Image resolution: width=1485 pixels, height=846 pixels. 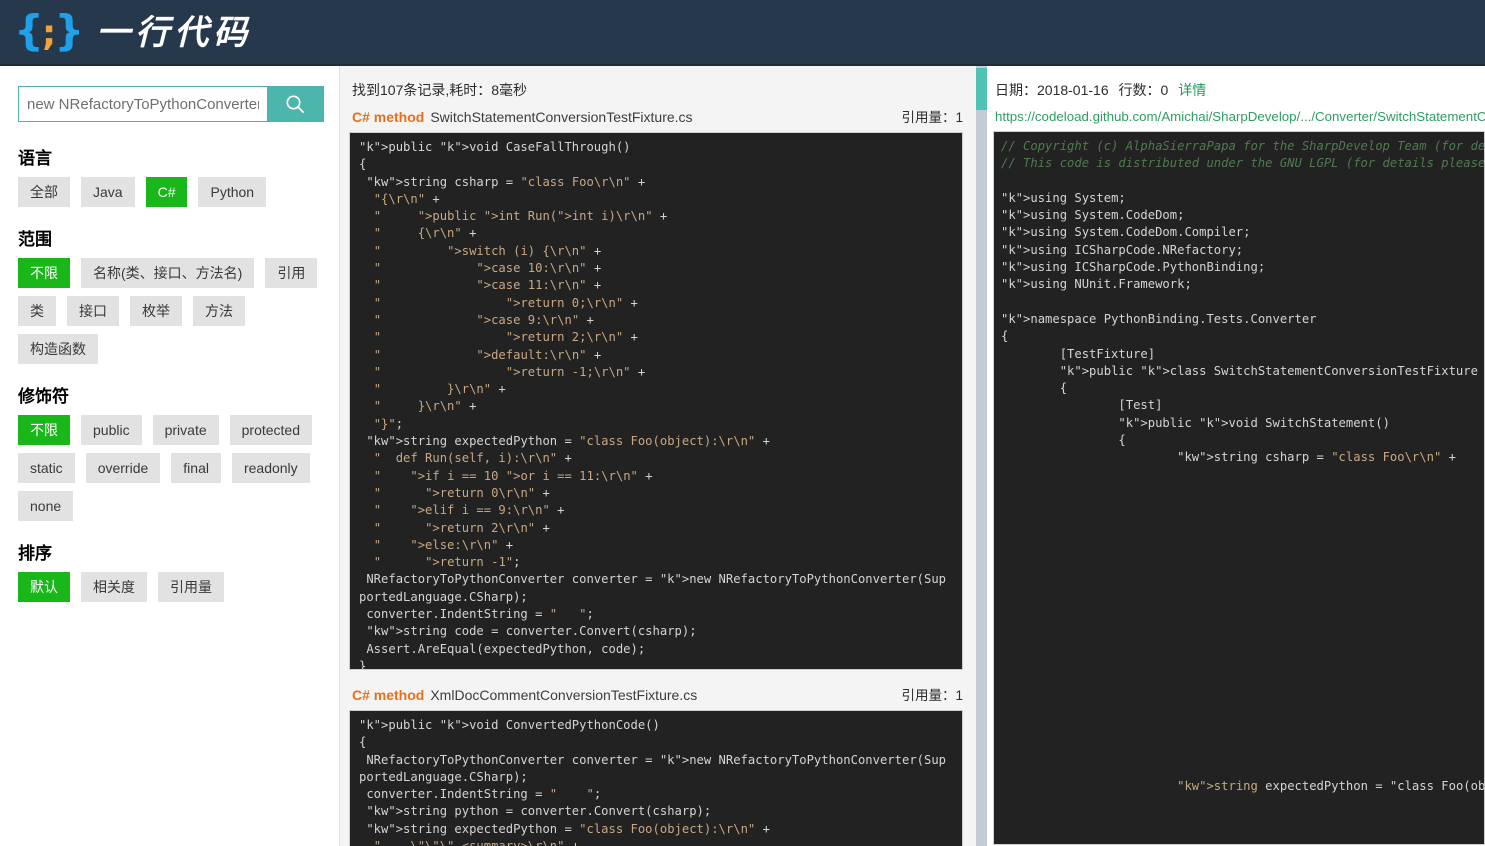 I want to click on chip-scope-reference: 引用, so click(x=291, y=273).